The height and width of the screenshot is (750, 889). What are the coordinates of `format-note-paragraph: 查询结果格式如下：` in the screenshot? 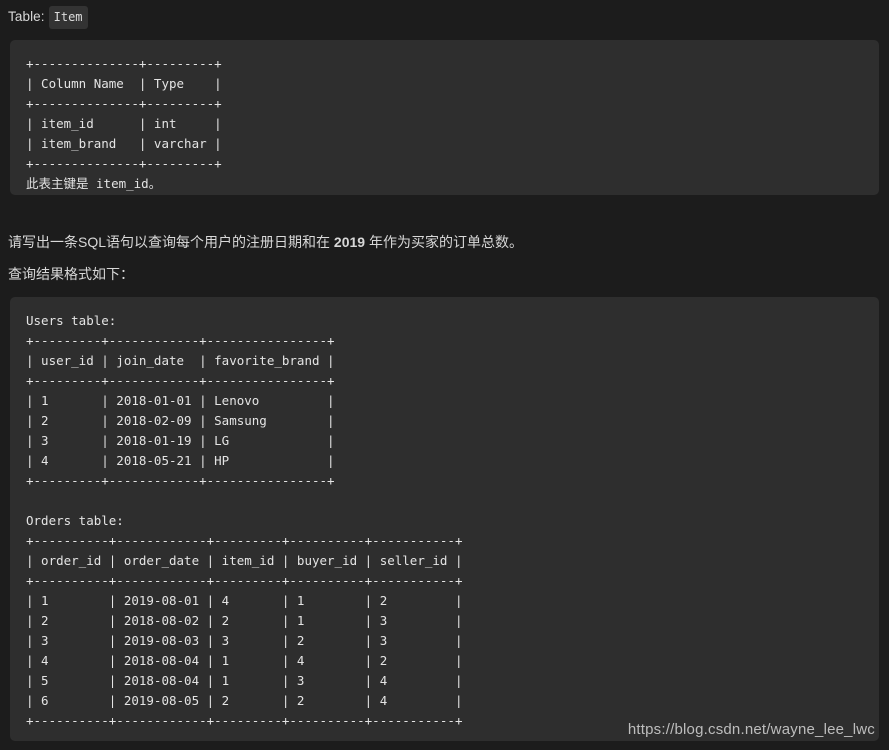 It's located at (71, 274).